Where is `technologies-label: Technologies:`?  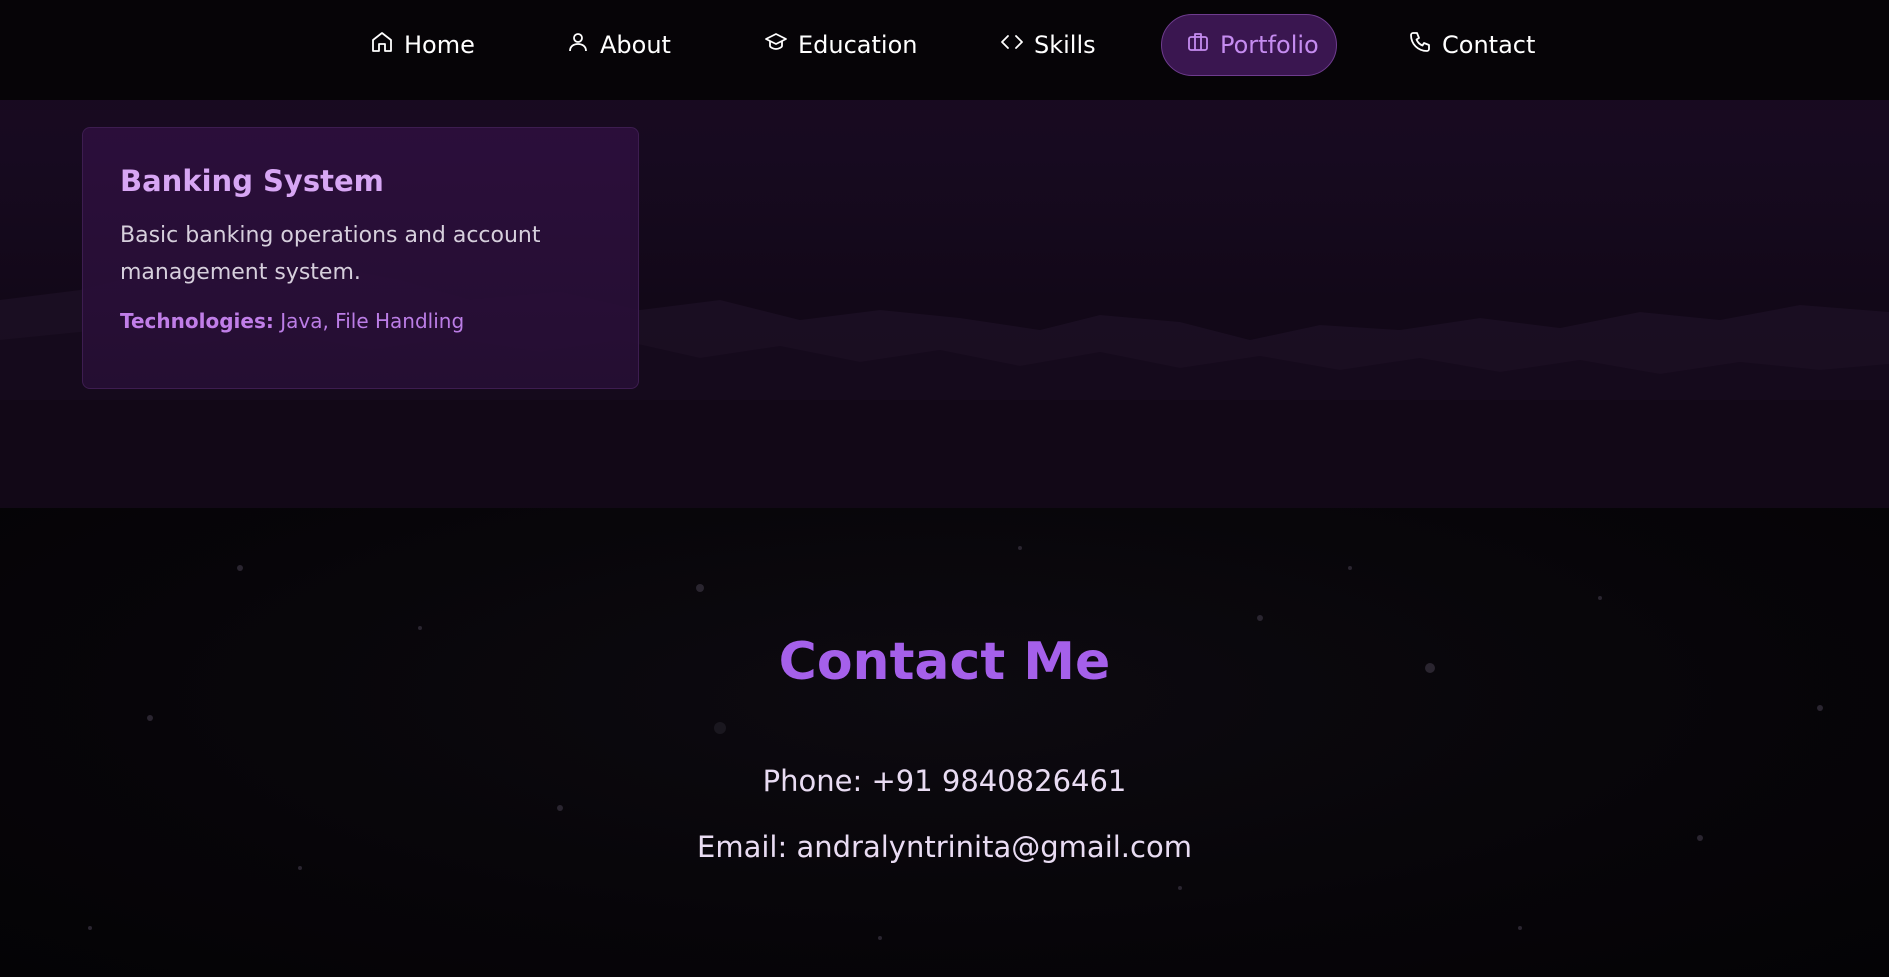
technologies-label: Technologies: is located at coordinates (197, 320).